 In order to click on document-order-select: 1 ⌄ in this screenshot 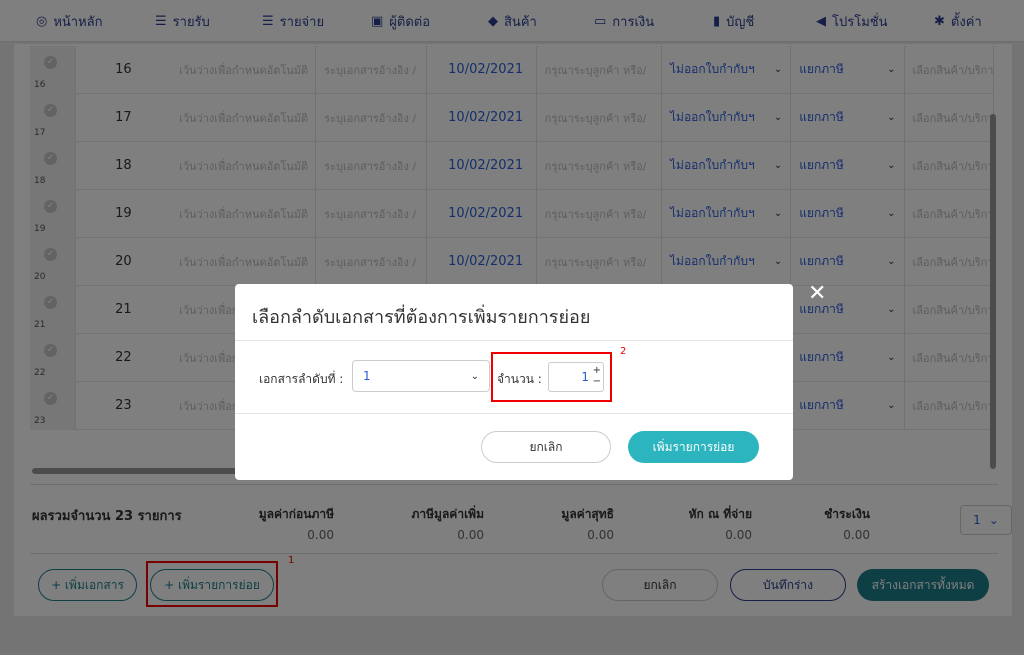, I will do `click(421, 376)`.